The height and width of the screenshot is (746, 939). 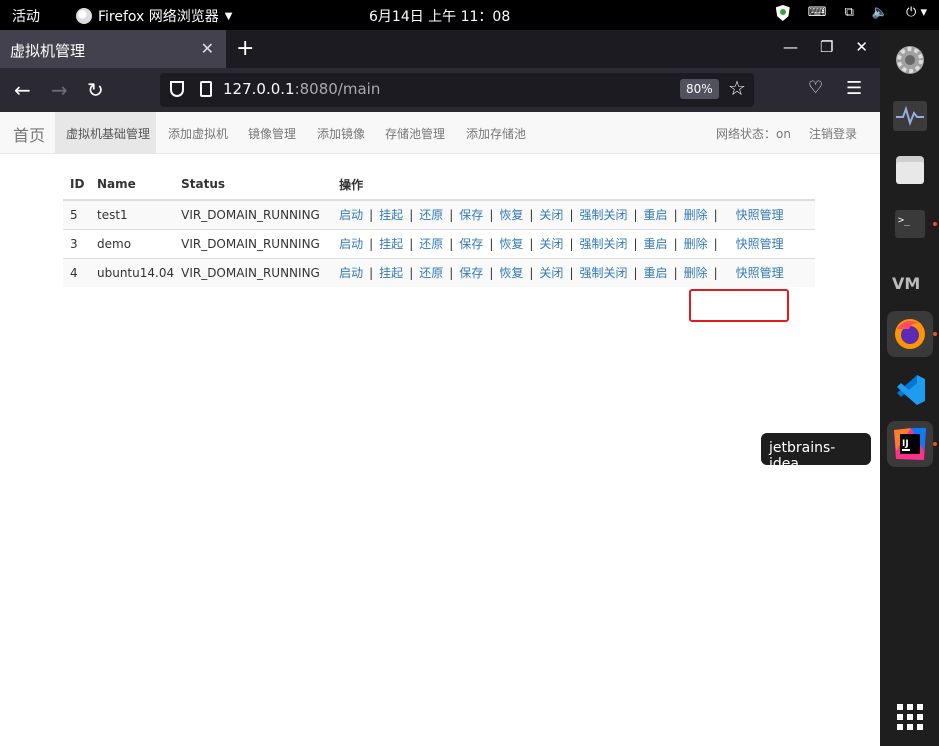 I want to click on nav-vm-basic: 虚拟机基础管理, so click(x=105, y=133).